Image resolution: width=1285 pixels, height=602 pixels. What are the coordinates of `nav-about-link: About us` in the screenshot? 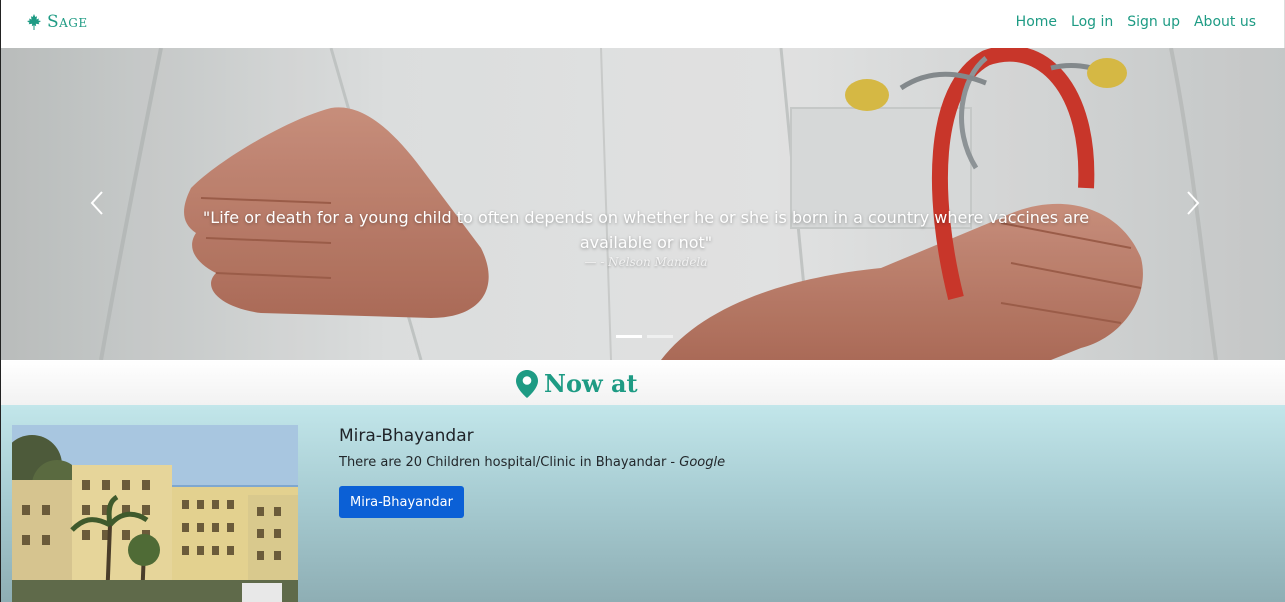 It's located at (1225, 22).